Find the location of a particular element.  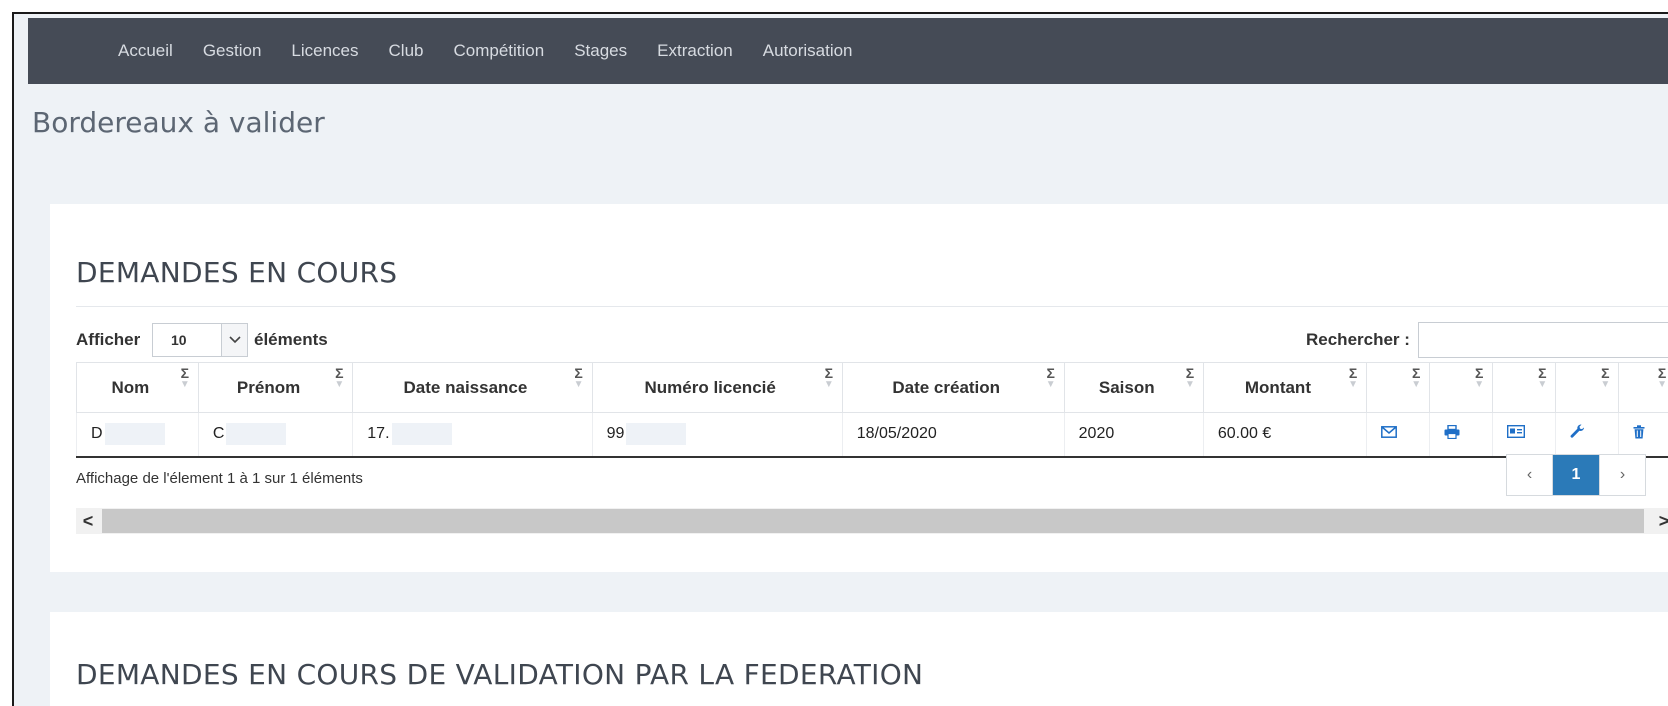

column-header-label: Prénom is located at coordinates (268, 387).